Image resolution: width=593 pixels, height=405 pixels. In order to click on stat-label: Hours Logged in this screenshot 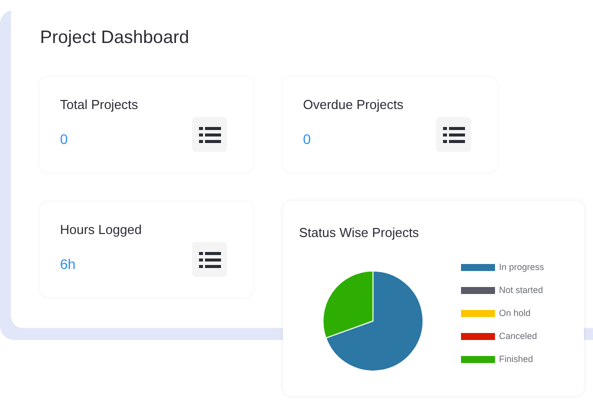, I will do `click(101, 230)`.